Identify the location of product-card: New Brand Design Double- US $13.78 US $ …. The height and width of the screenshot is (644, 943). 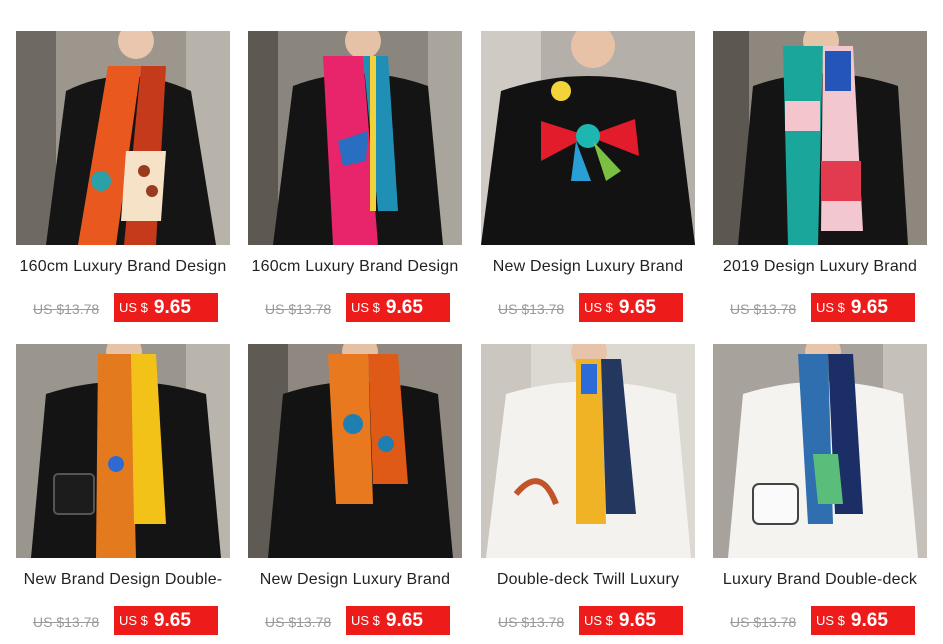
(124, 494).